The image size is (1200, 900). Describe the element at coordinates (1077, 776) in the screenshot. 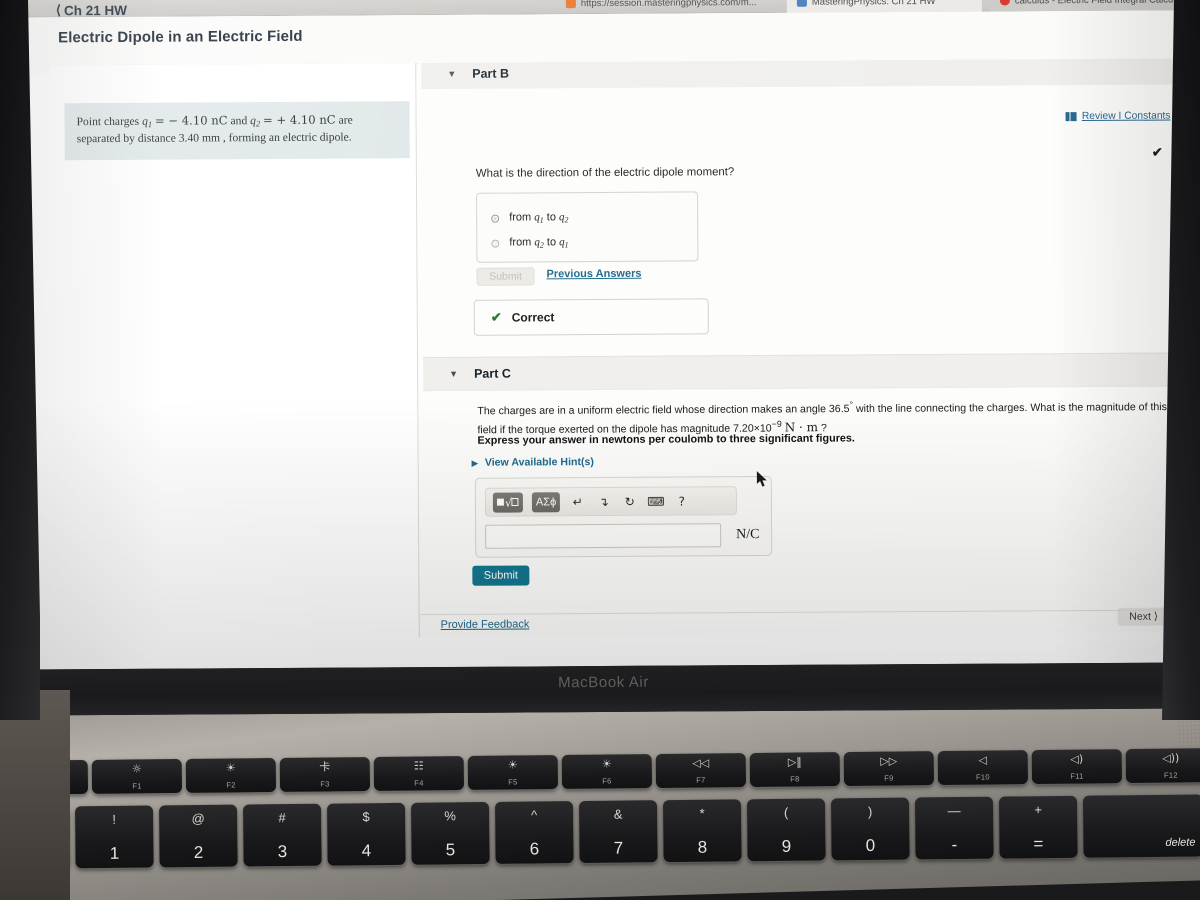

I see `key-fn-label: F11` at that location.